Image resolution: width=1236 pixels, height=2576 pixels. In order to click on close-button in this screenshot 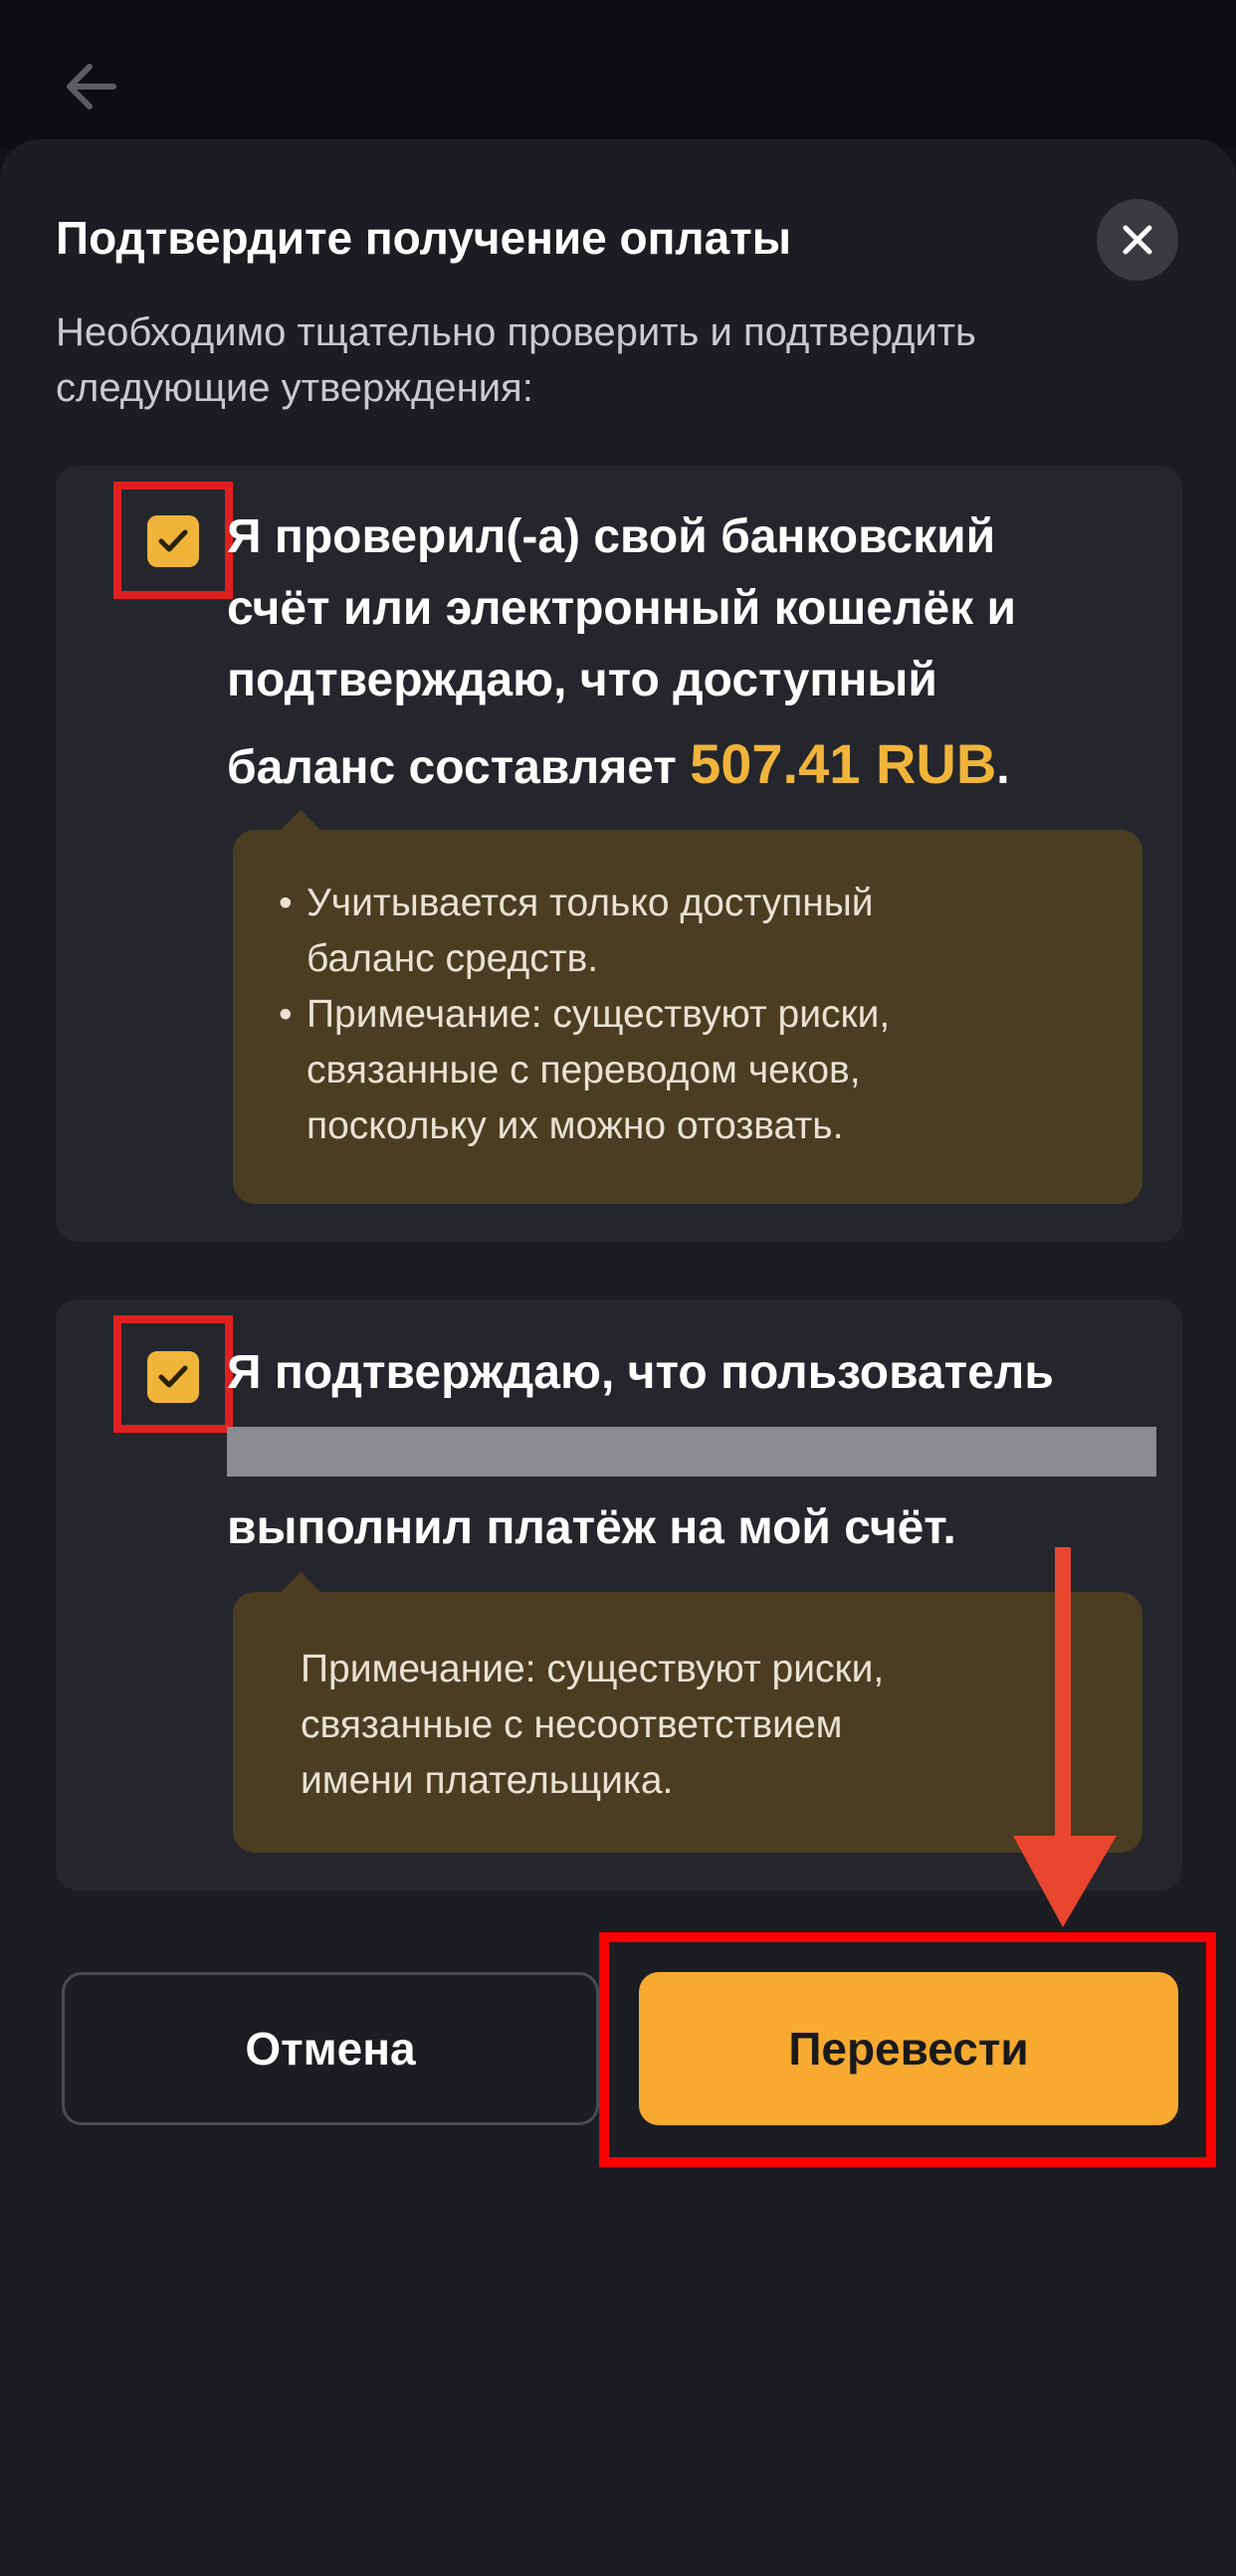, I will do `click(1137, 240)`.